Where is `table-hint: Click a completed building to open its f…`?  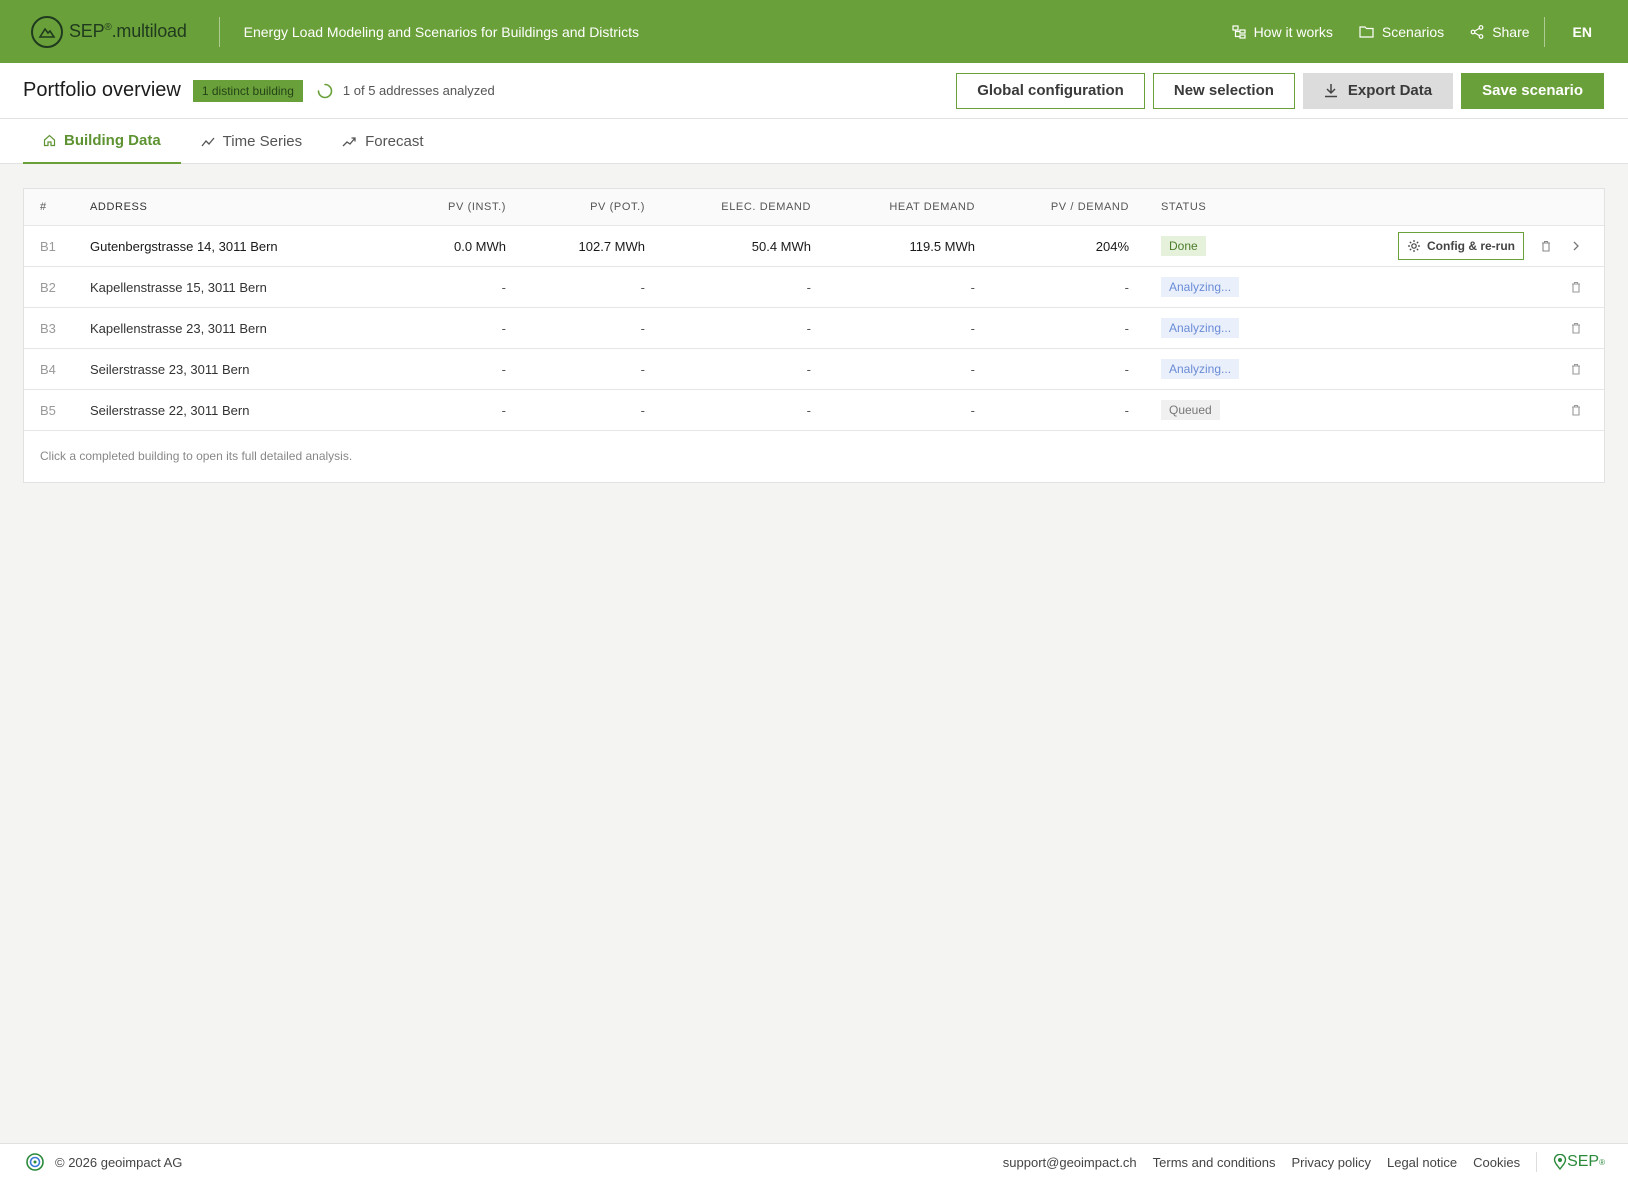 table-hint: Click a completed building to open its f… is located at coordinates (196, 456).